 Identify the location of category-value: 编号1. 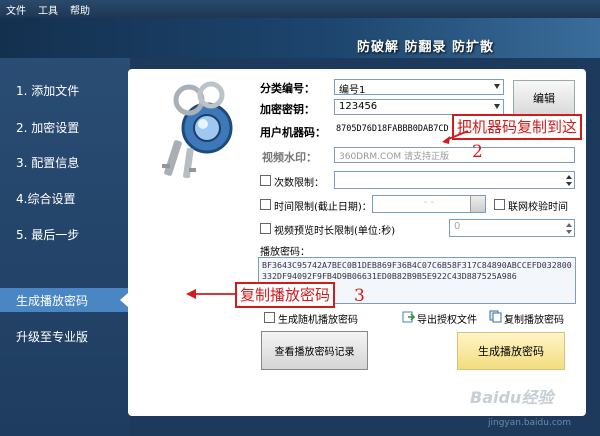
(352, 90).